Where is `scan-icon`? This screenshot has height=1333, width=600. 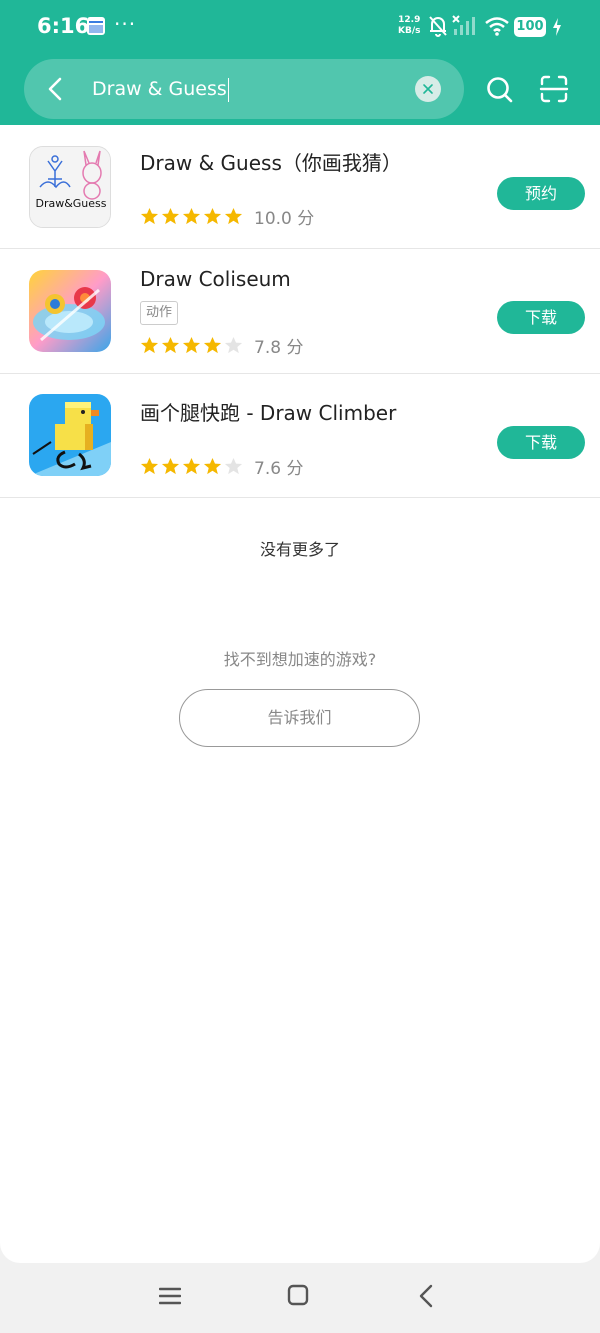
scan-icon is located at coordinates (554, 89).